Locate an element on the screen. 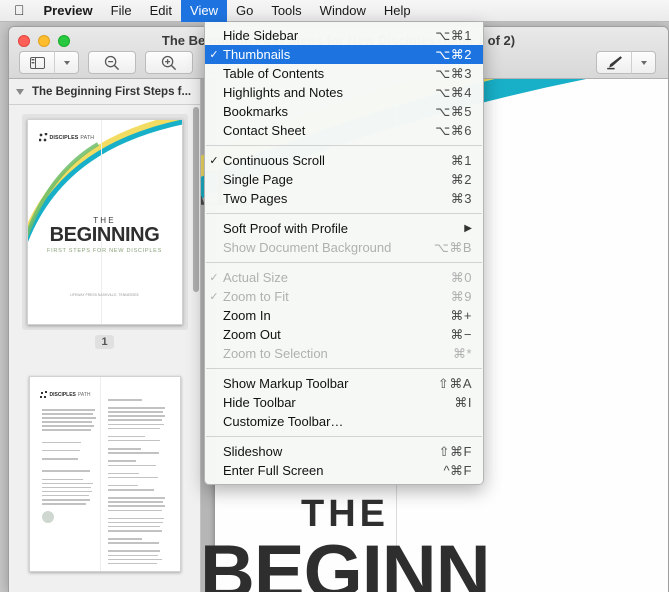  zoom-in-button is located at coordinates (169, 62).